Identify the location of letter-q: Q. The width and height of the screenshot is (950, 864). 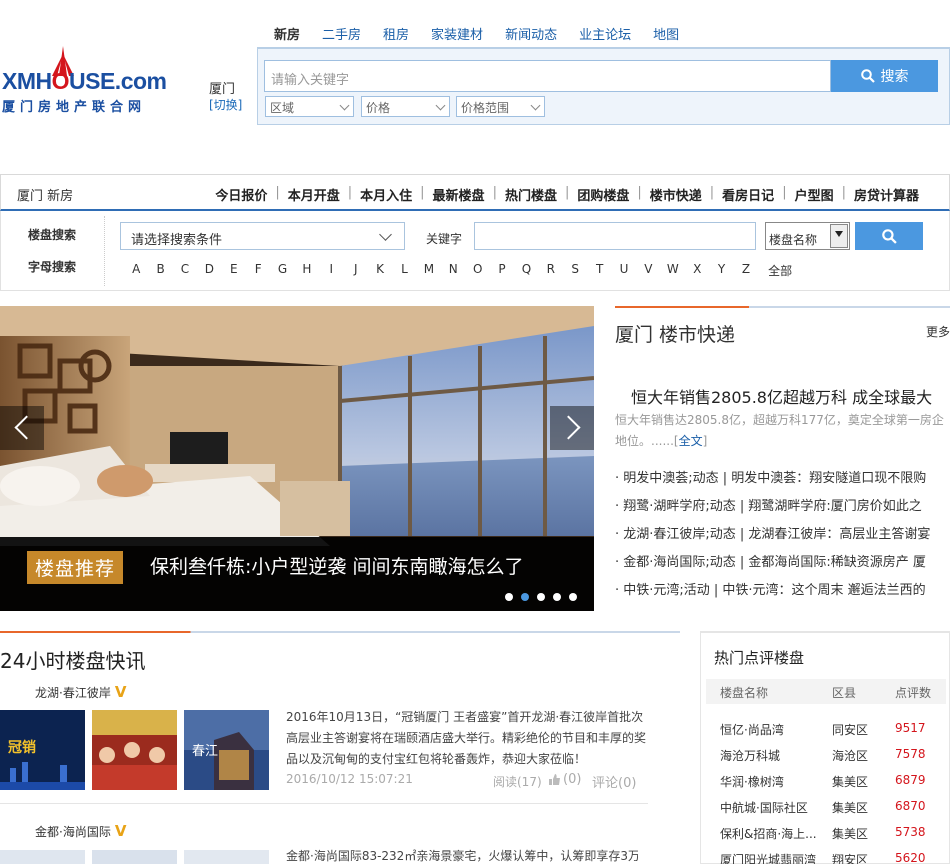
(526, 270).